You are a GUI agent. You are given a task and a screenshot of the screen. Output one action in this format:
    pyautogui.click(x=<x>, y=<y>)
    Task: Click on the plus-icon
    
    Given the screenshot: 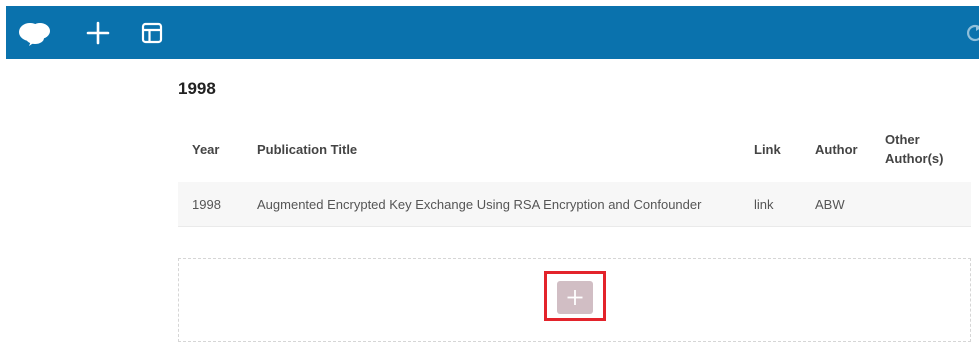 What is the action you would take?
    pyautogui.click(x=575, y=297)
    